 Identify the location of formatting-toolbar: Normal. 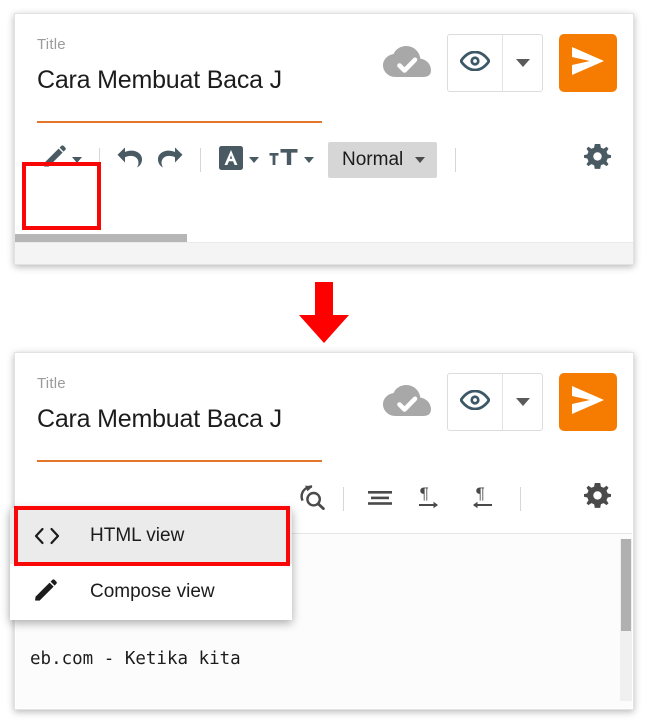
(324, 160).